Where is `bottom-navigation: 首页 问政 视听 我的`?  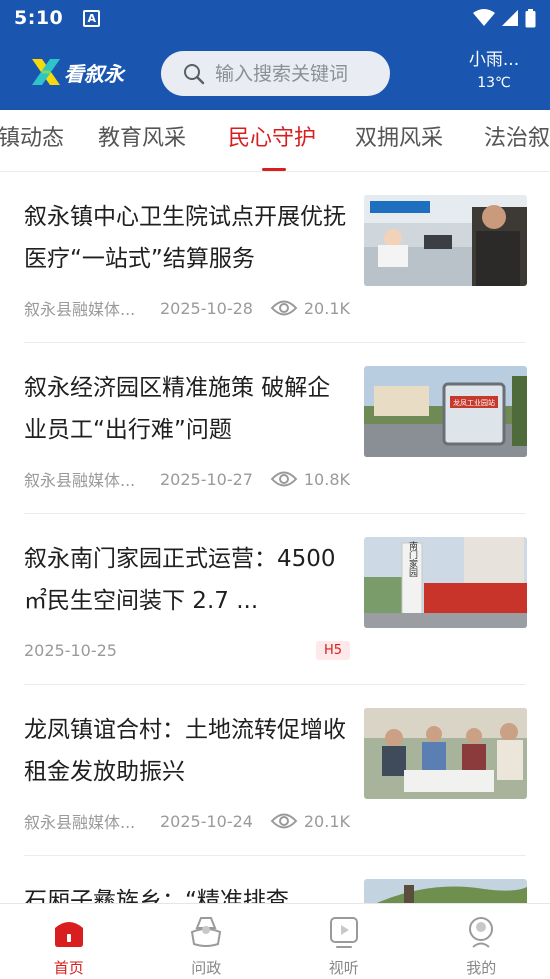
bottom-navigation: 首页 问政 视听 我的 is located at coordinates (275, 941).